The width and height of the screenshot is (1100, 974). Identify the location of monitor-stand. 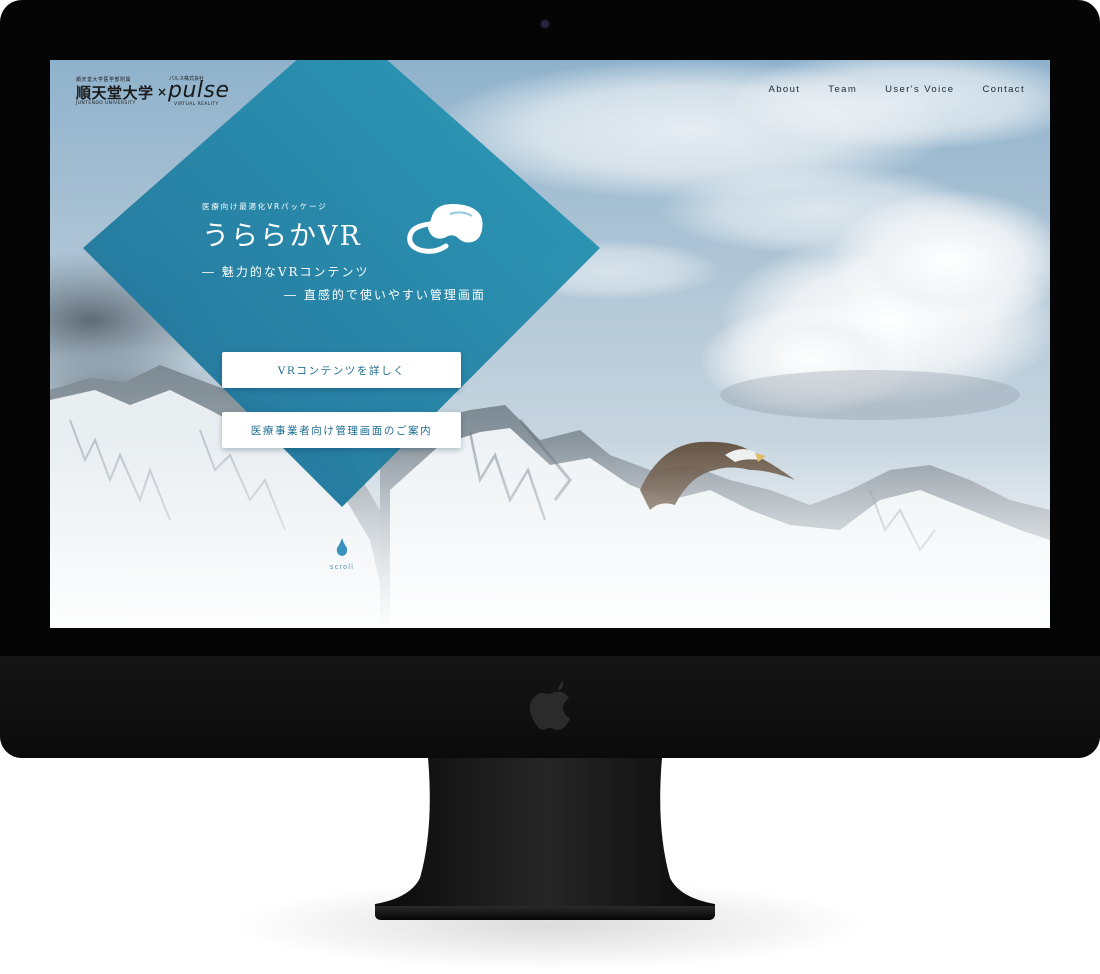
(545, 839).